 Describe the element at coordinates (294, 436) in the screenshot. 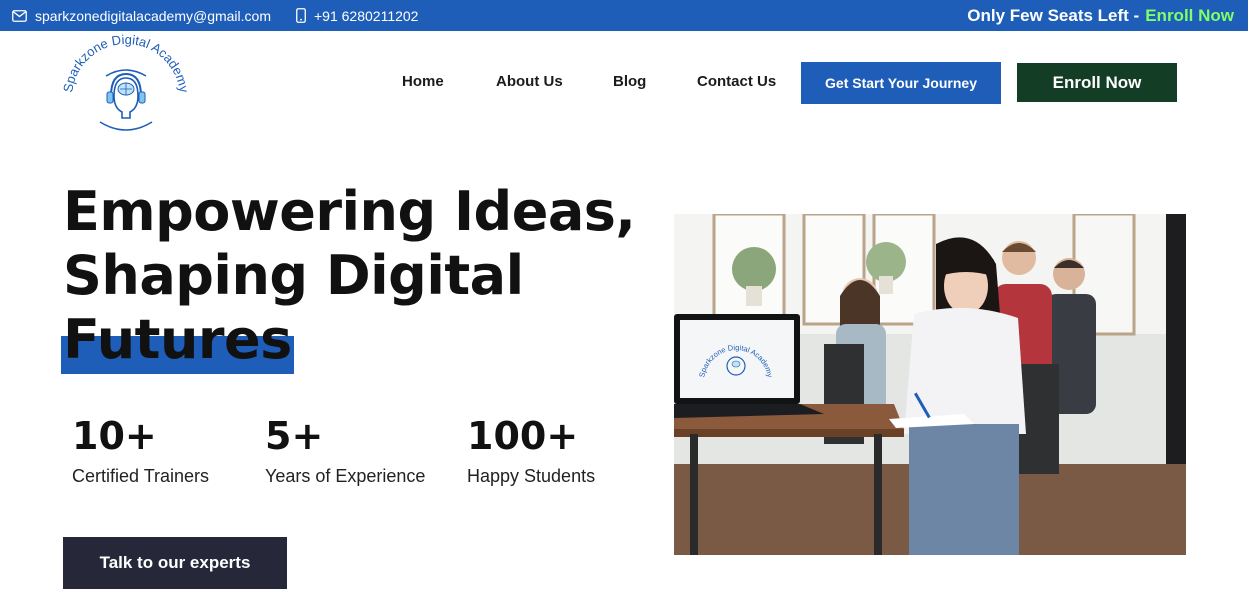

I see `stat-value: 5+` at that location.